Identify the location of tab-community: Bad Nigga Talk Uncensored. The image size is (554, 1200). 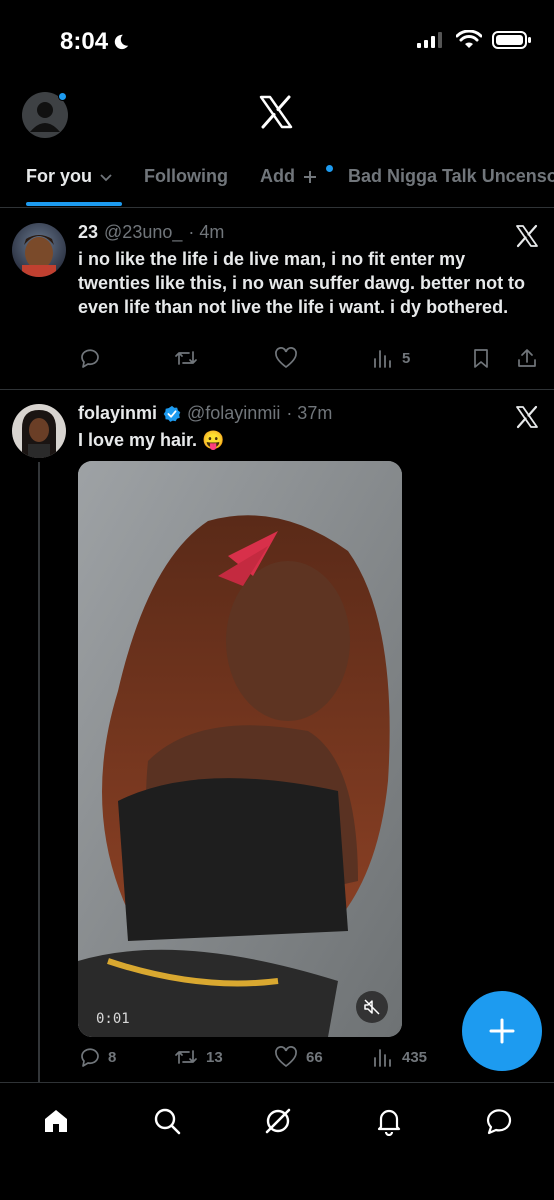
(451, 176).